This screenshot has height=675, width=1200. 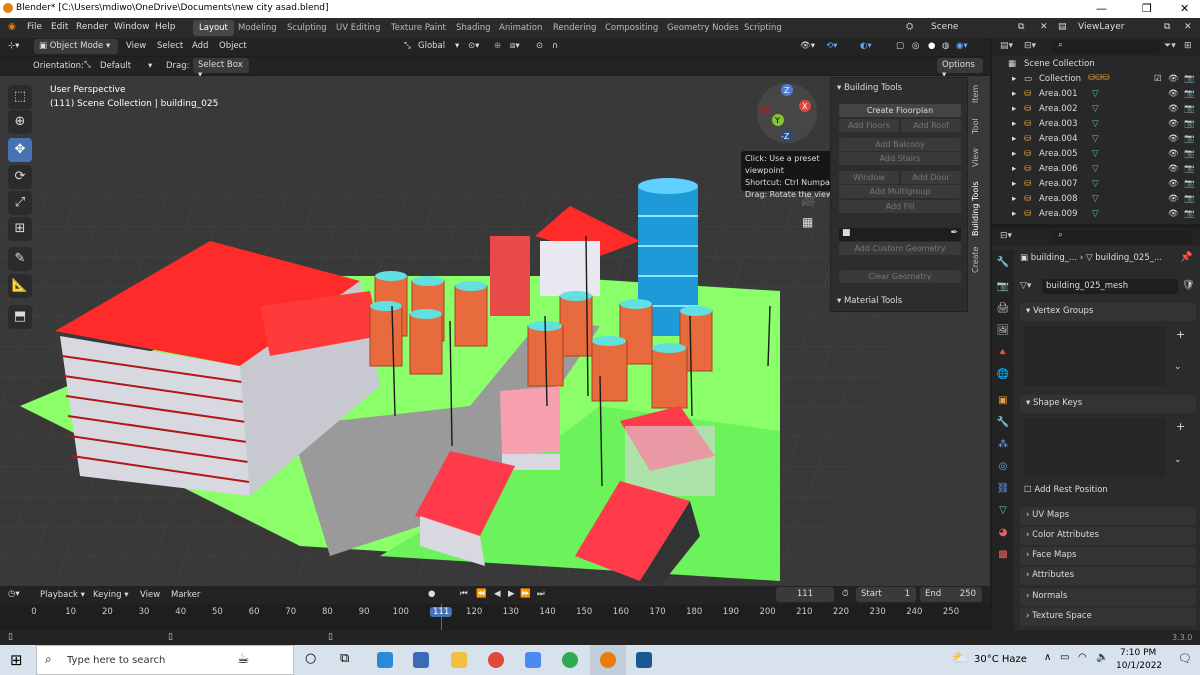 I want to click on end-frame-field: End 250, so click(x=951, y=594).